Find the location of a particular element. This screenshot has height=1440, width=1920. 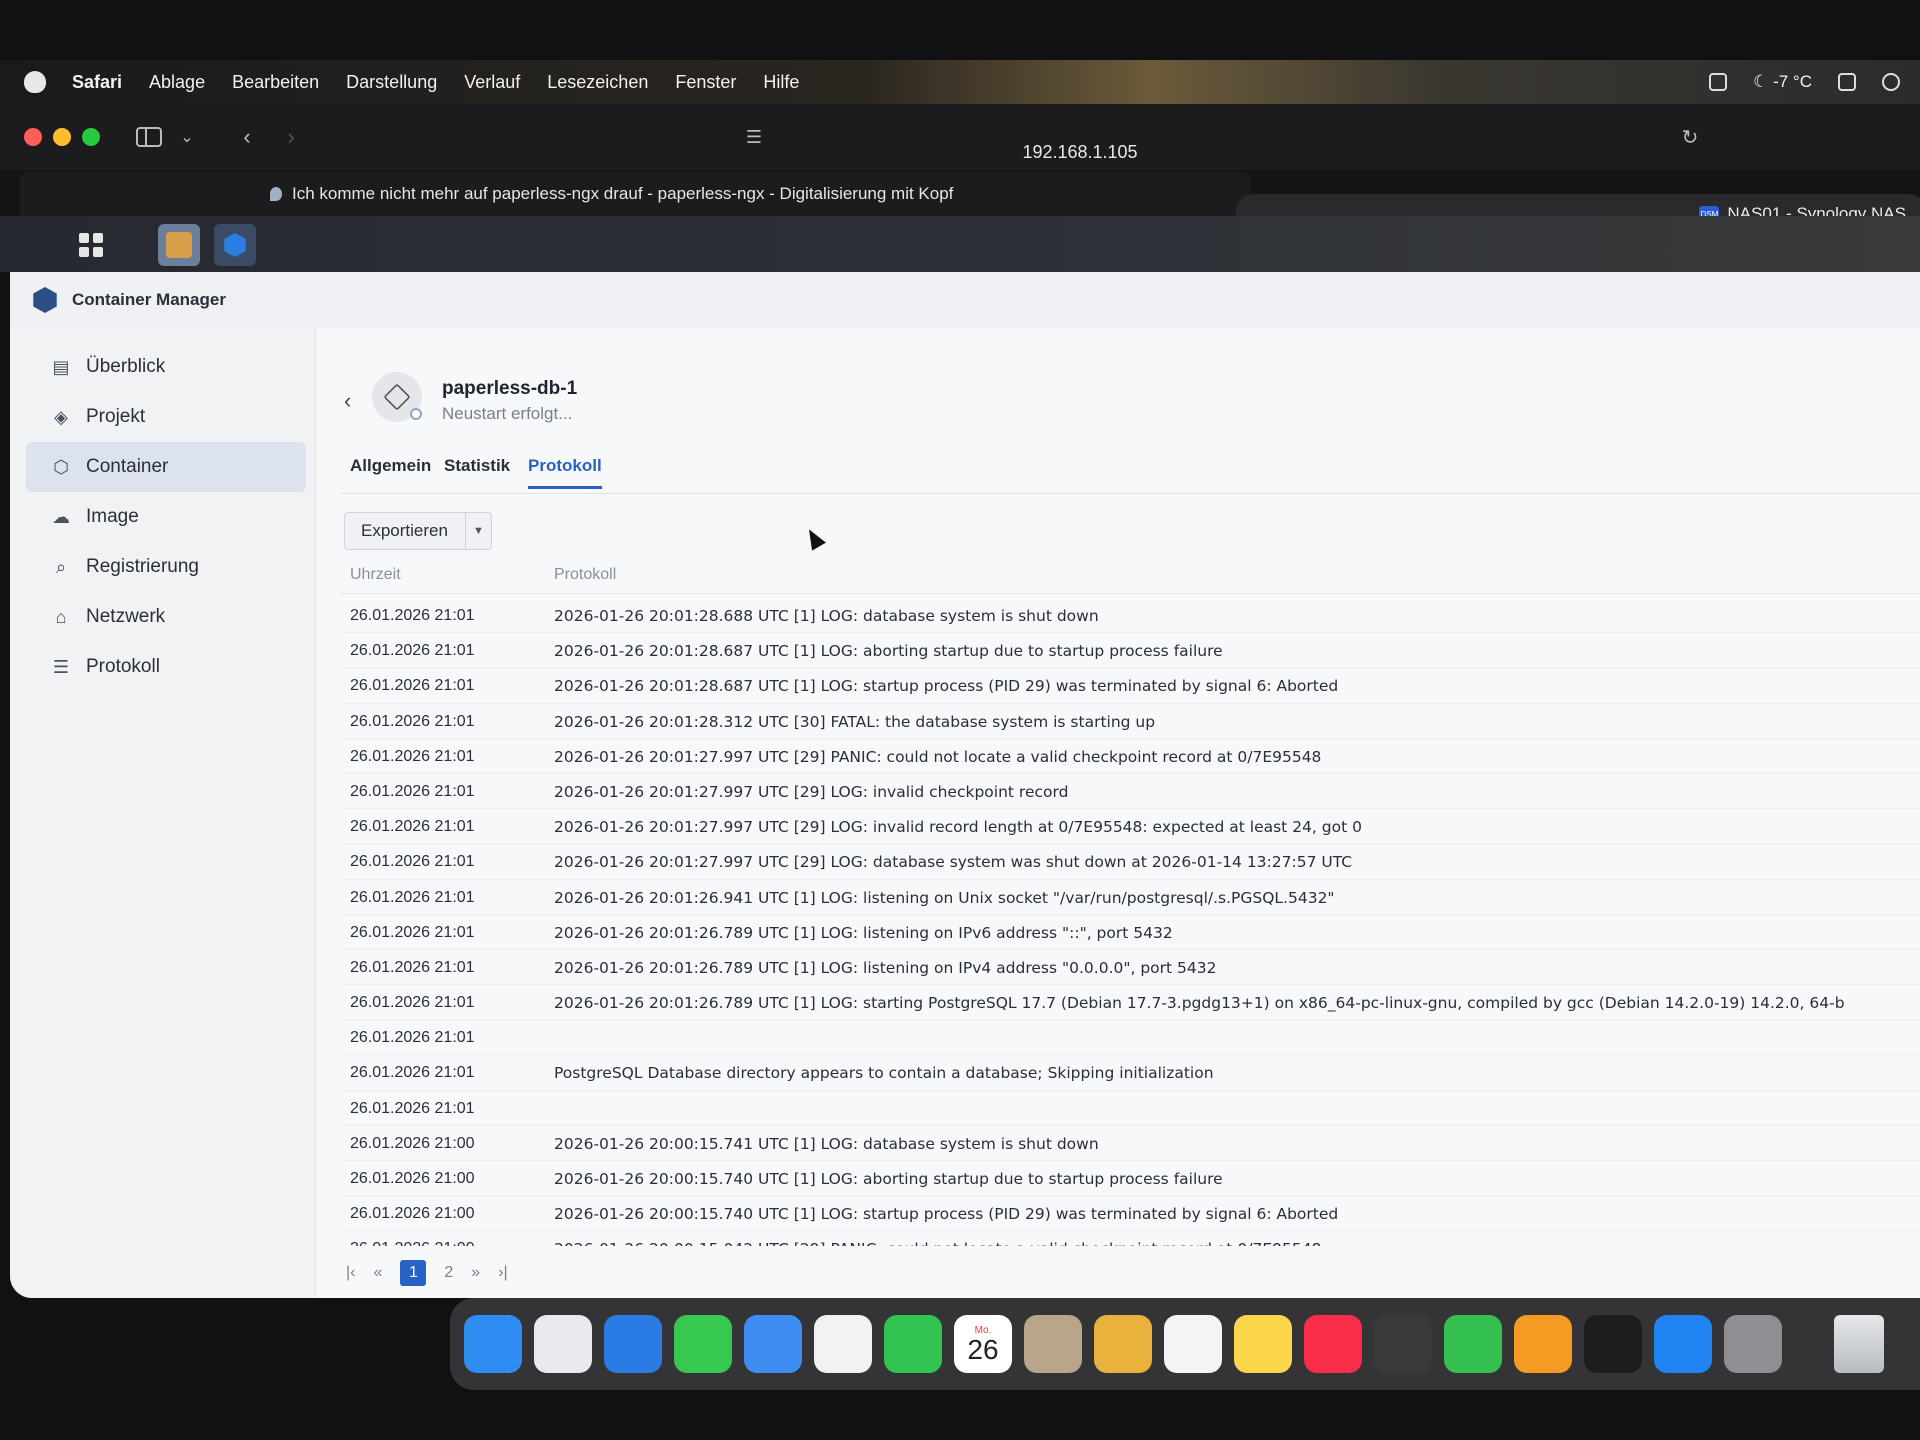

numbers-icon is located at coordinates (1473, 1344).